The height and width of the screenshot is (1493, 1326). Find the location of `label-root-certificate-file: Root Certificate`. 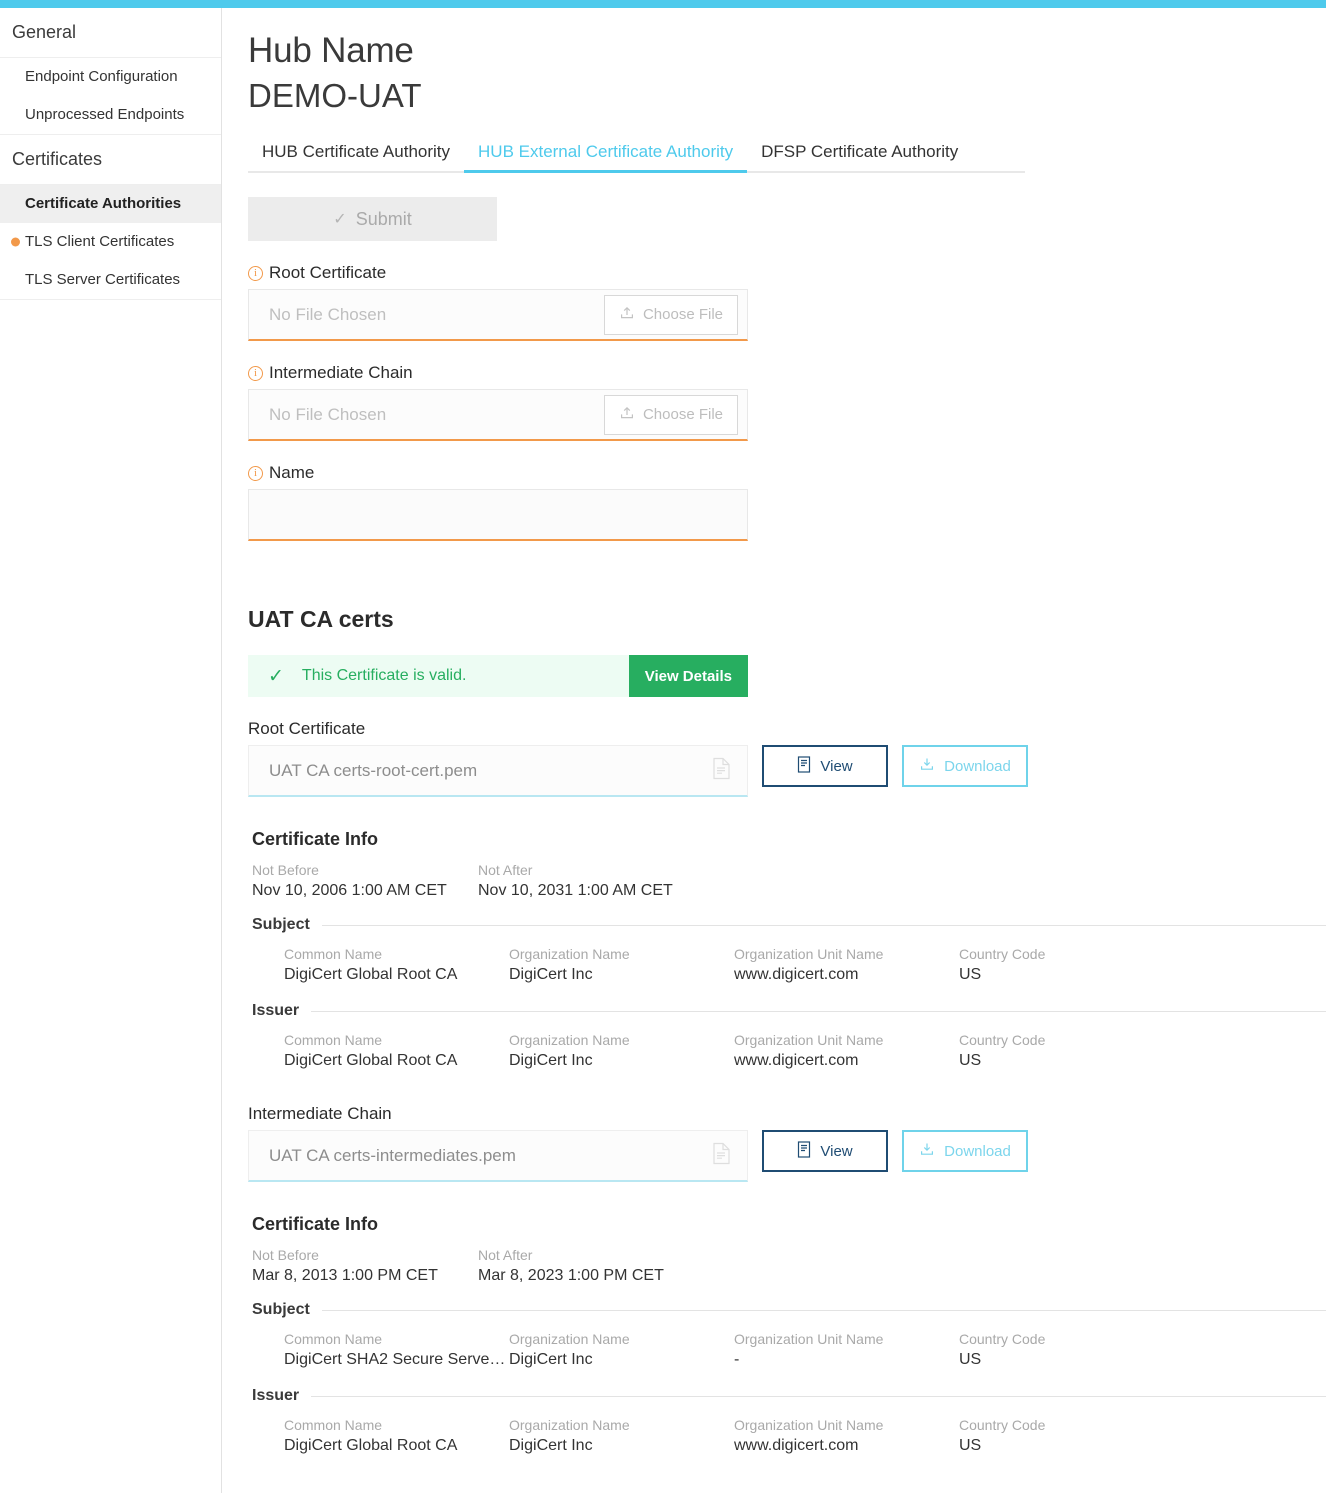

label-root-certificate-file: Root Certificate is located at coordinates (307, 728).